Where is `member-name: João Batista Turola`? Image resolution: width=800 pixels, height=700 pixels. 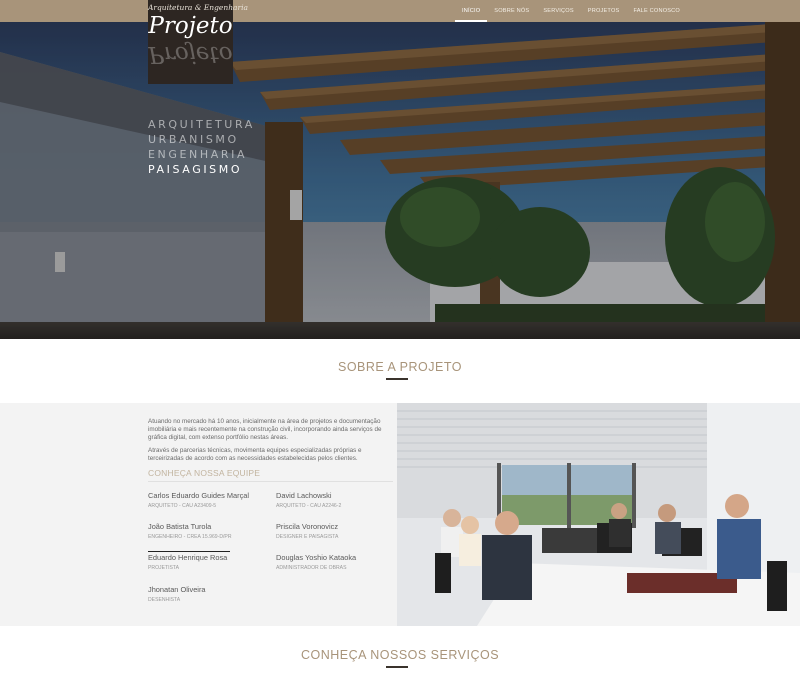
member-name: João Batista Turola is located at coordinates (180, 526).